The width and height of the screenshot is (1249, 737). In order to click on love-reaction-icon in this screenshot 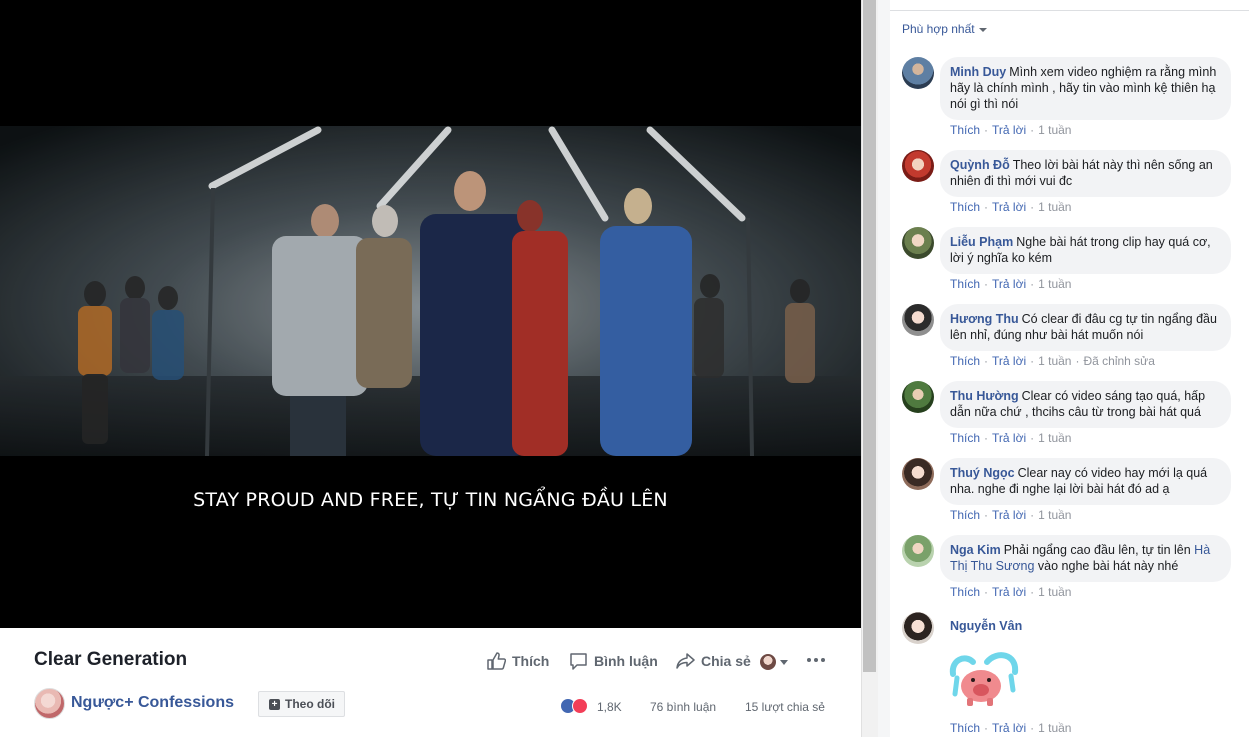, I will do `click(580, 706)`.